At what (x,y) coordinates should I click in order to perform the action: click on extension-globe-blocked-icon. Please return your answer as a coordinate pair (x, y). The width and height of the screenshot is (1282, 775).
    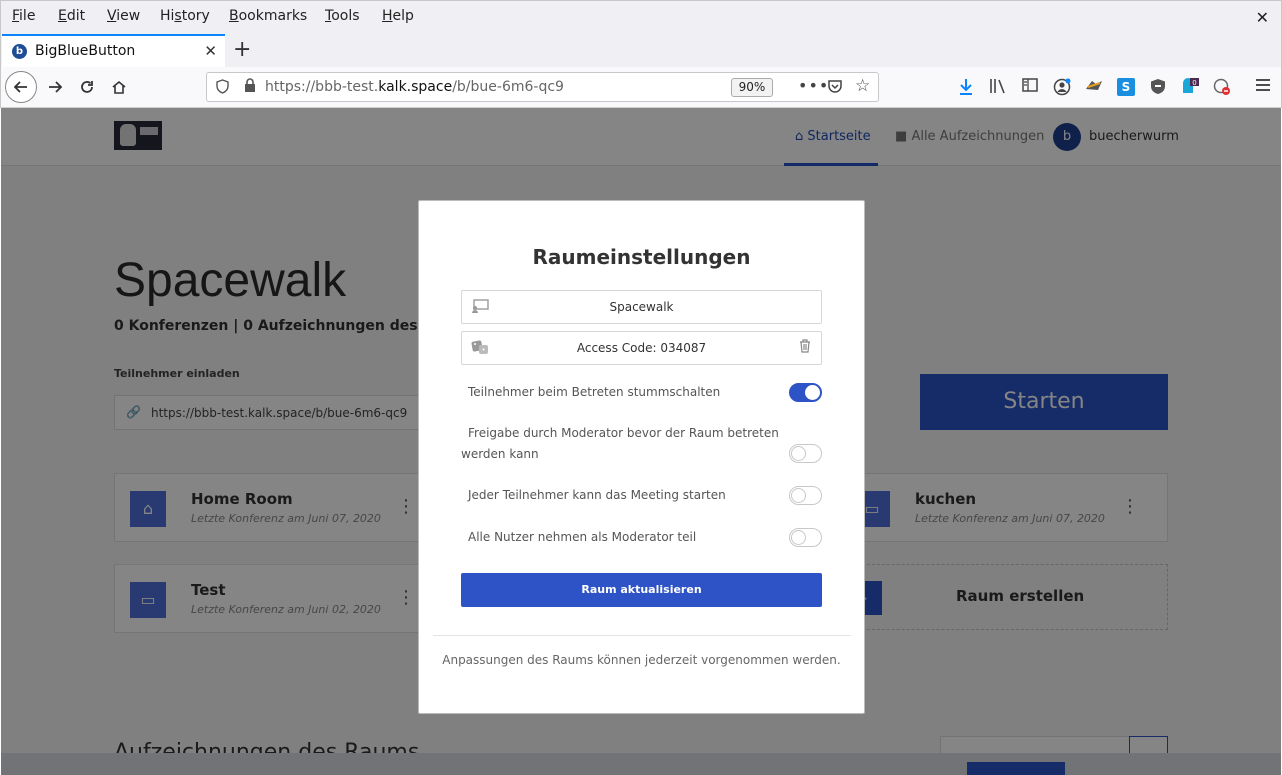
    Looking at the image, I should click on (1222, 87).